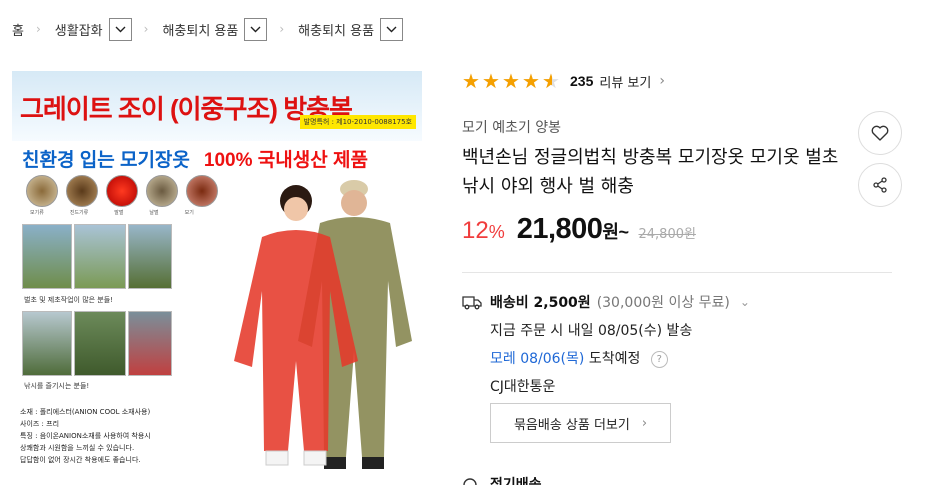  I want to click on subscription-icon, so click(470, 481).